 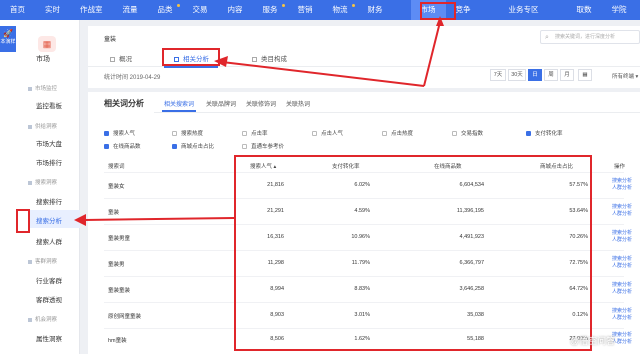 What do you see at coordinates (585, 75) in the screenshot?
I see `calendar-button: ▦` at bounding box center [585, 75].